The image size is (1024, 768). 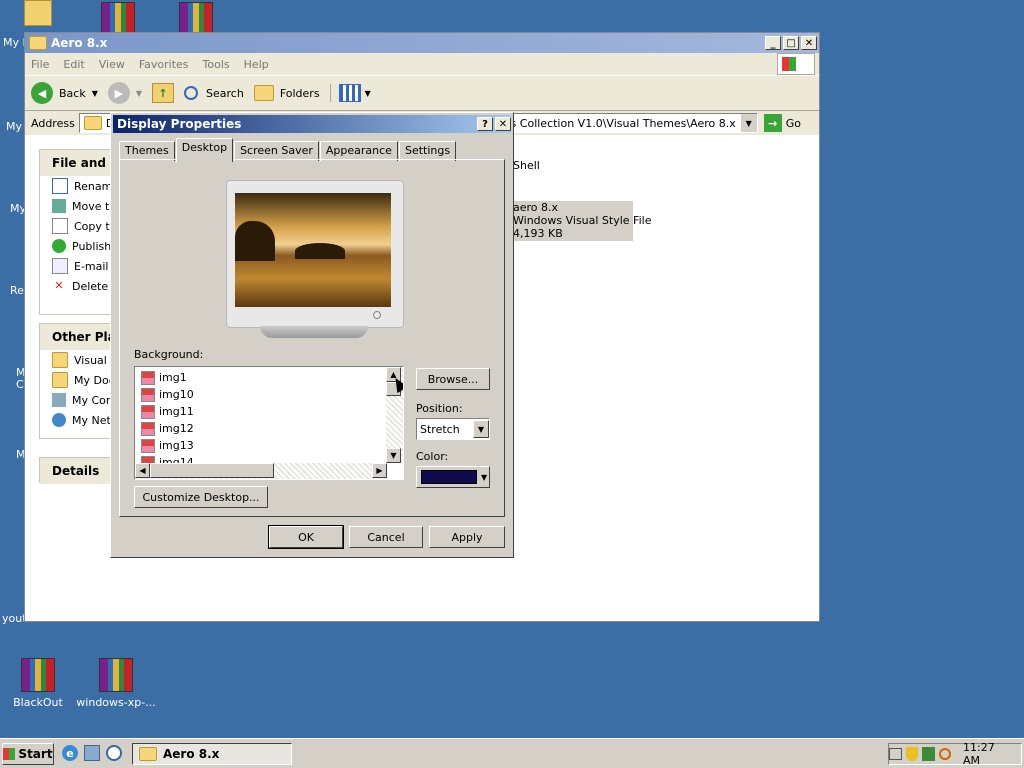 I want to click on forward-button: ▶ ▼, so click(x=125, y=93).